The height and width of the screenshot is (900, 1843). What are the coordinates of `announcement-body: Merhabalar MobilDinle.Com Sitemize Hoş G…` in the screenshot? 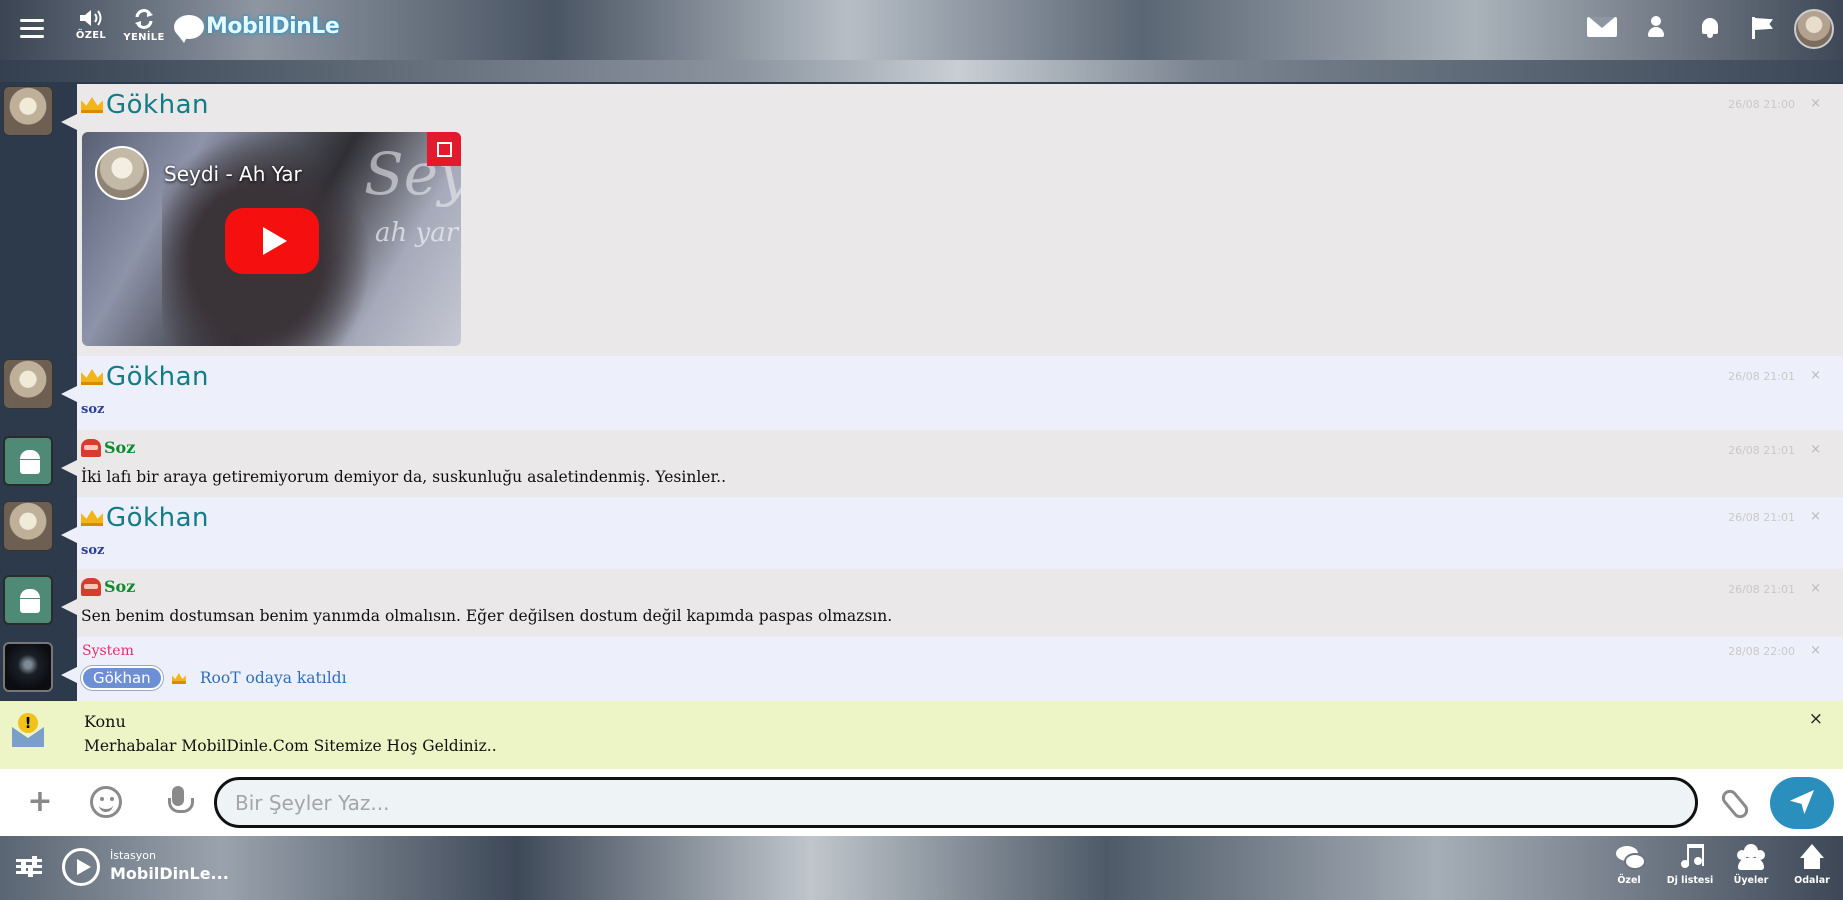 It's located at (290, 746).